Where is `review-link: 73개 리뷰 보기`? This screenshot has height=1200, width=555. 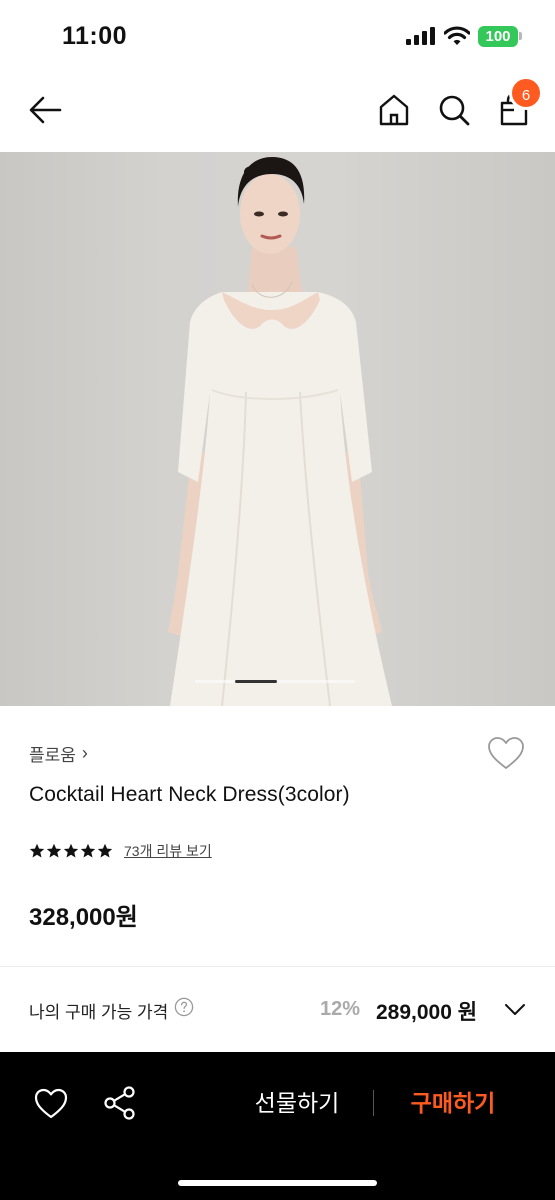 review-link: 73개 리뷰 보기 is located at coordinates (168, 851).